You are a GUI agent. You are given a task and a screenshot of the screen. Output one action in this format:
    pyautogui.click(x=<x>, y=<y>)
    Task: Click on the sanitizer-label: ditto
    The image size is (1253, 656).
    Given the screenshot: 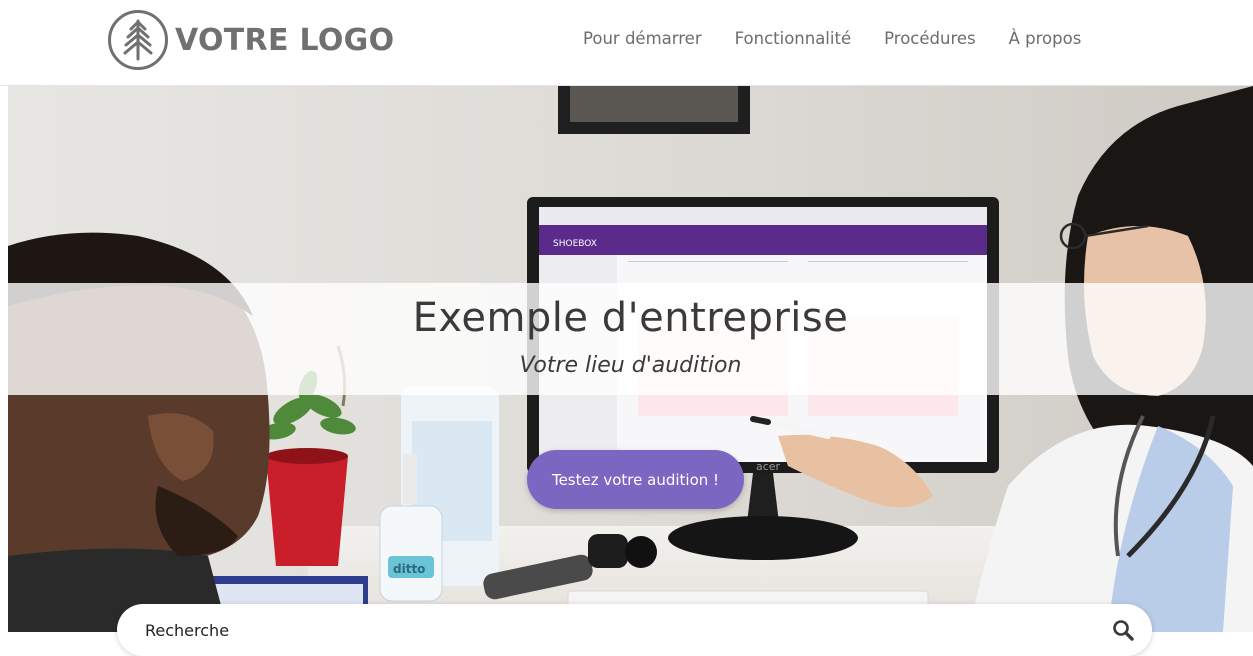 What is the action you would take?
    pyautogui.click(x=409, y=569)
    